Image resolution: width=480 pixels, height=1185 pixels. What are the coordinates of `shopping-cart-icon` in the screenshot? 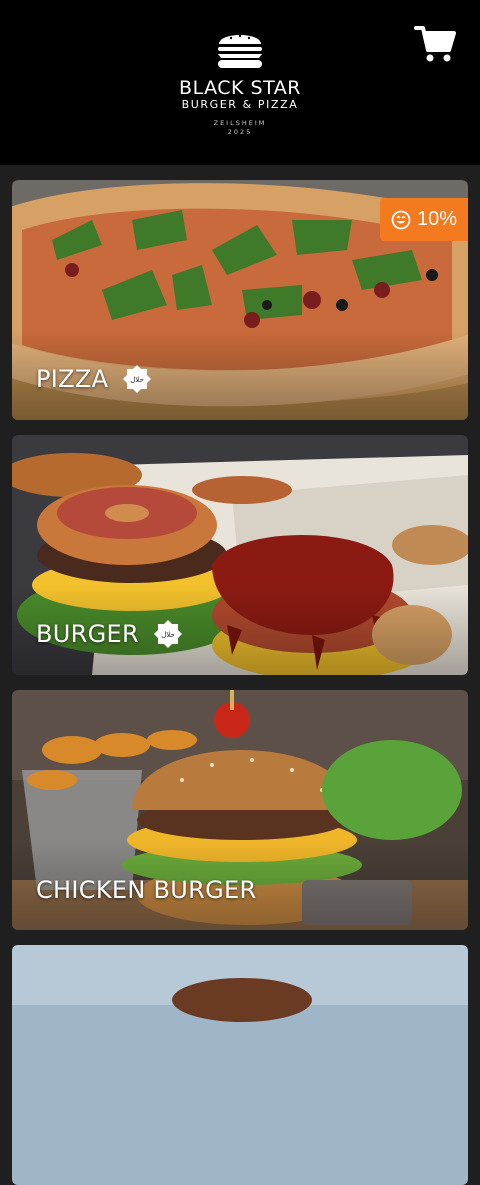 It's located at (435, 44).